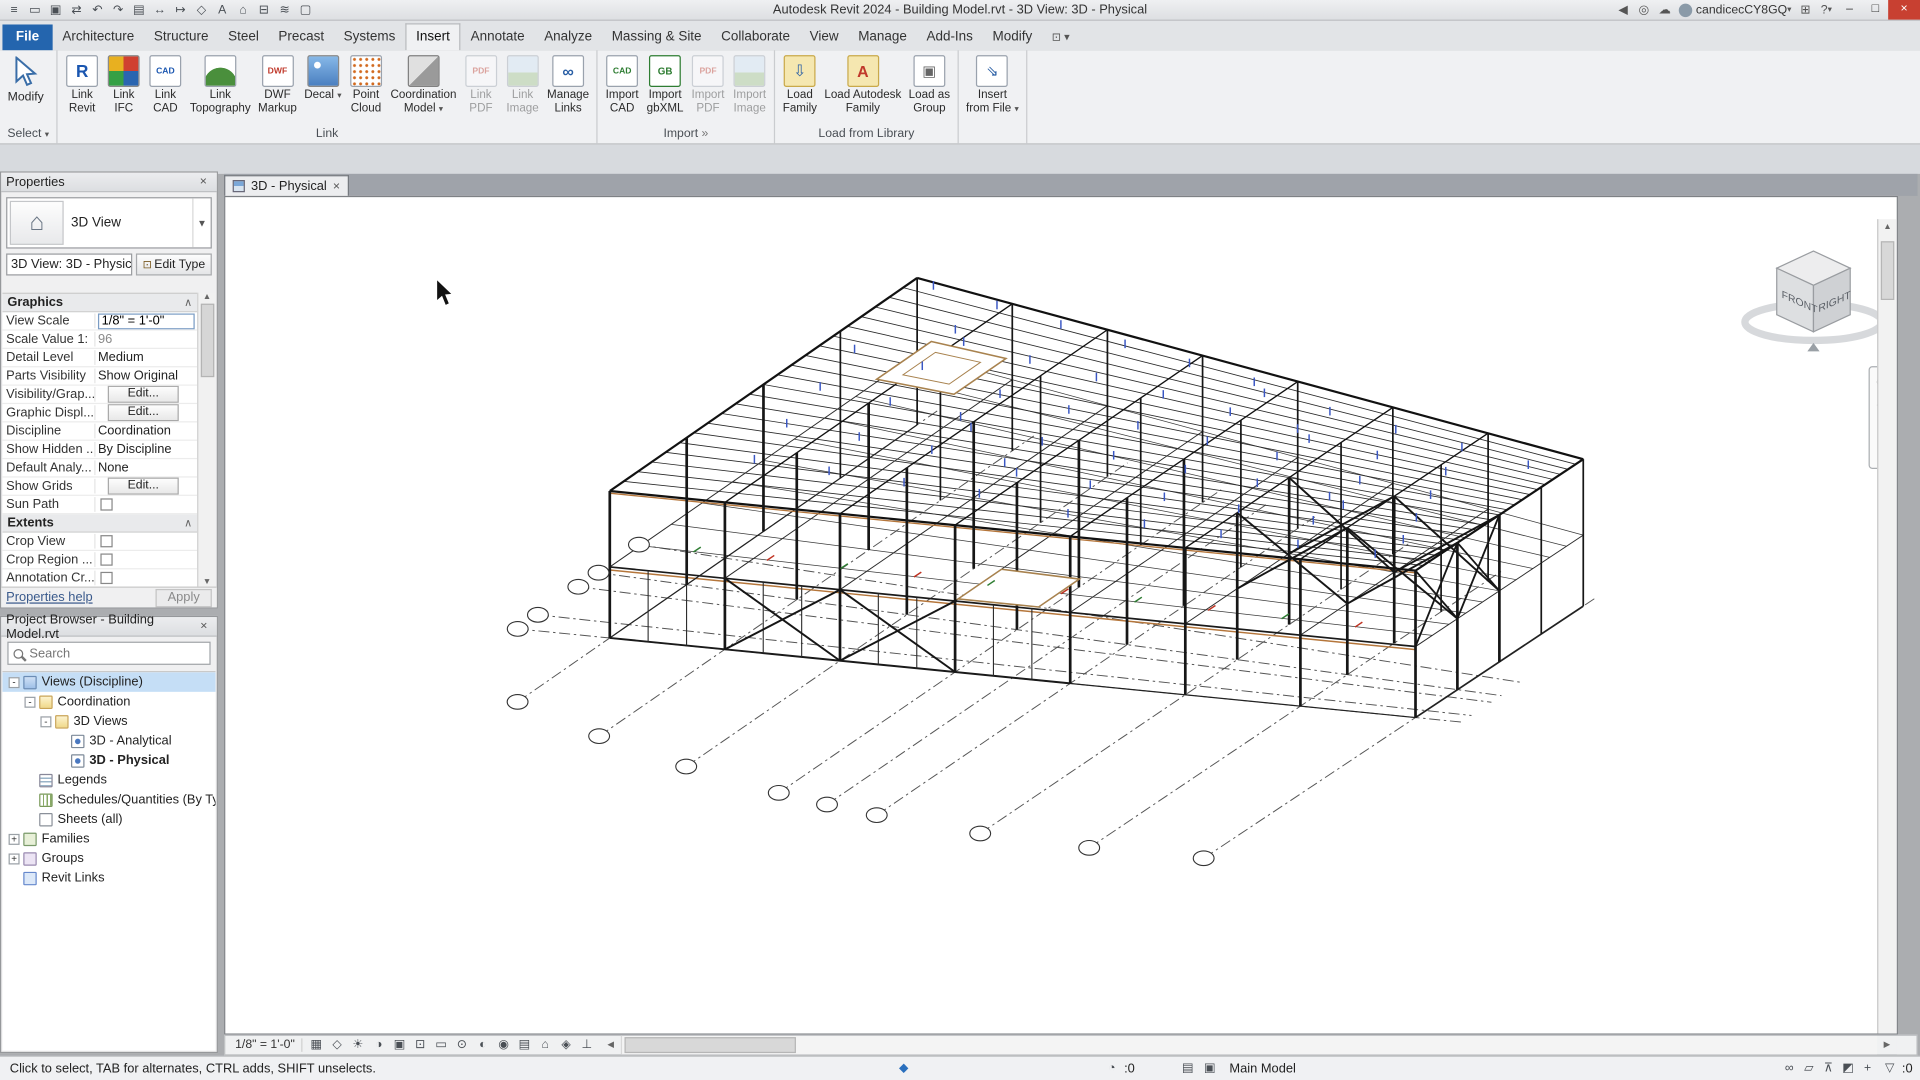  Describe the element at coordinates (369, 37) in the screenshot. I see `ribbon-tab-systems: Systems` at that location.